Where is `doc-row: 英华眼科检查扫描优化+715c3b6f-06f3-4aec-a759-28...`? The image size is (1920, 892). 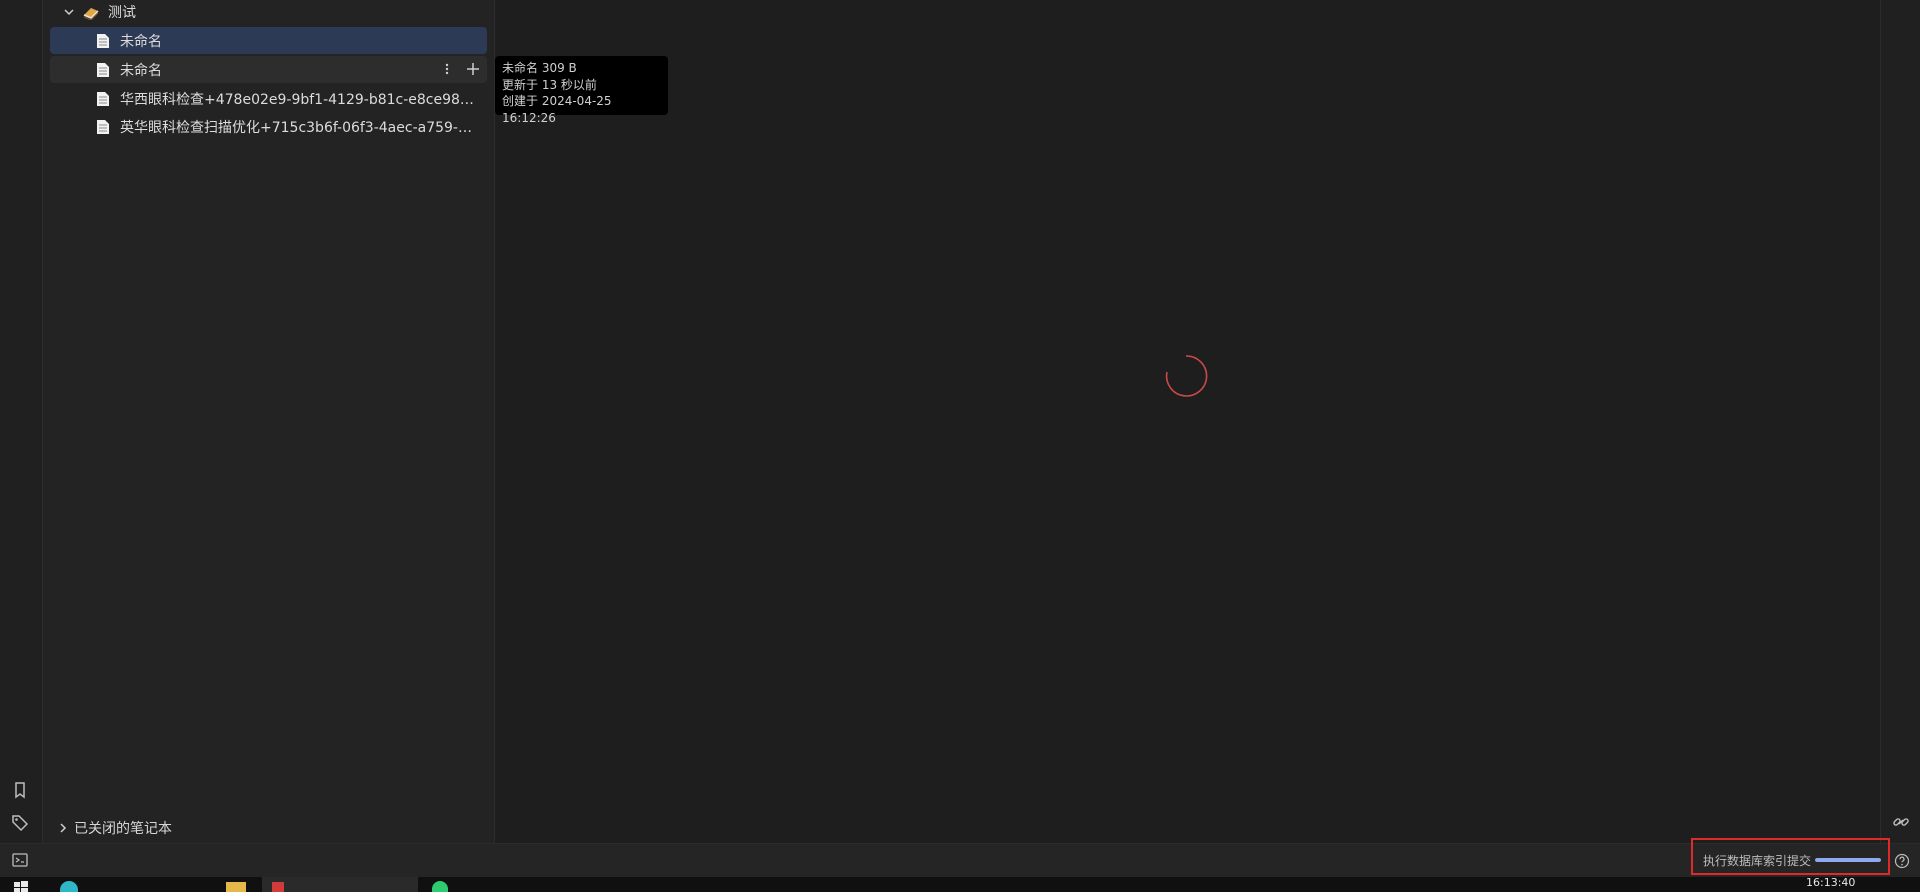 doc-row: 英华眼科检查扫描优化+715c3b6f-06f3-4aec-a759-28... is located at coordinates (268, 126).